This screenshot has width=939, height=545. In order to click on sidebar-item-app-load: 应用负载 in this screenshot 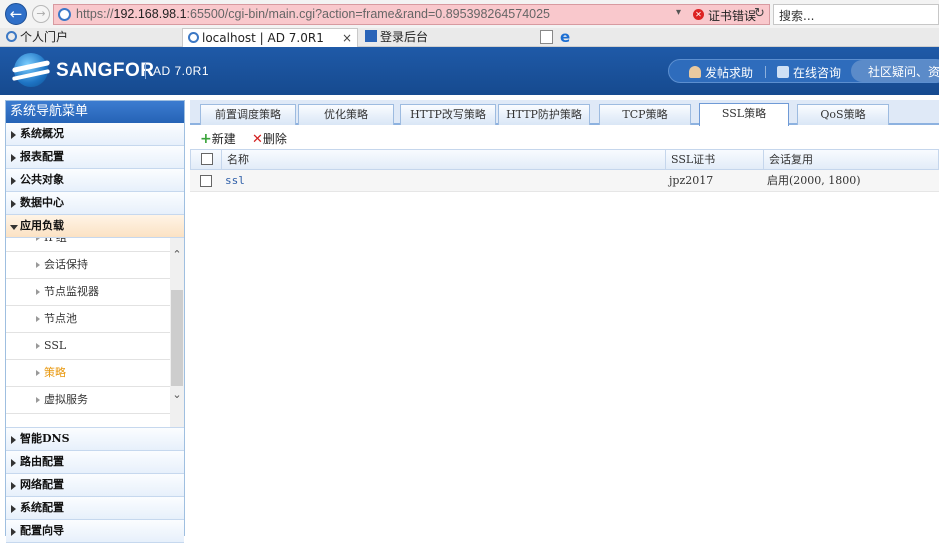, I will do `click(95, 226)`.